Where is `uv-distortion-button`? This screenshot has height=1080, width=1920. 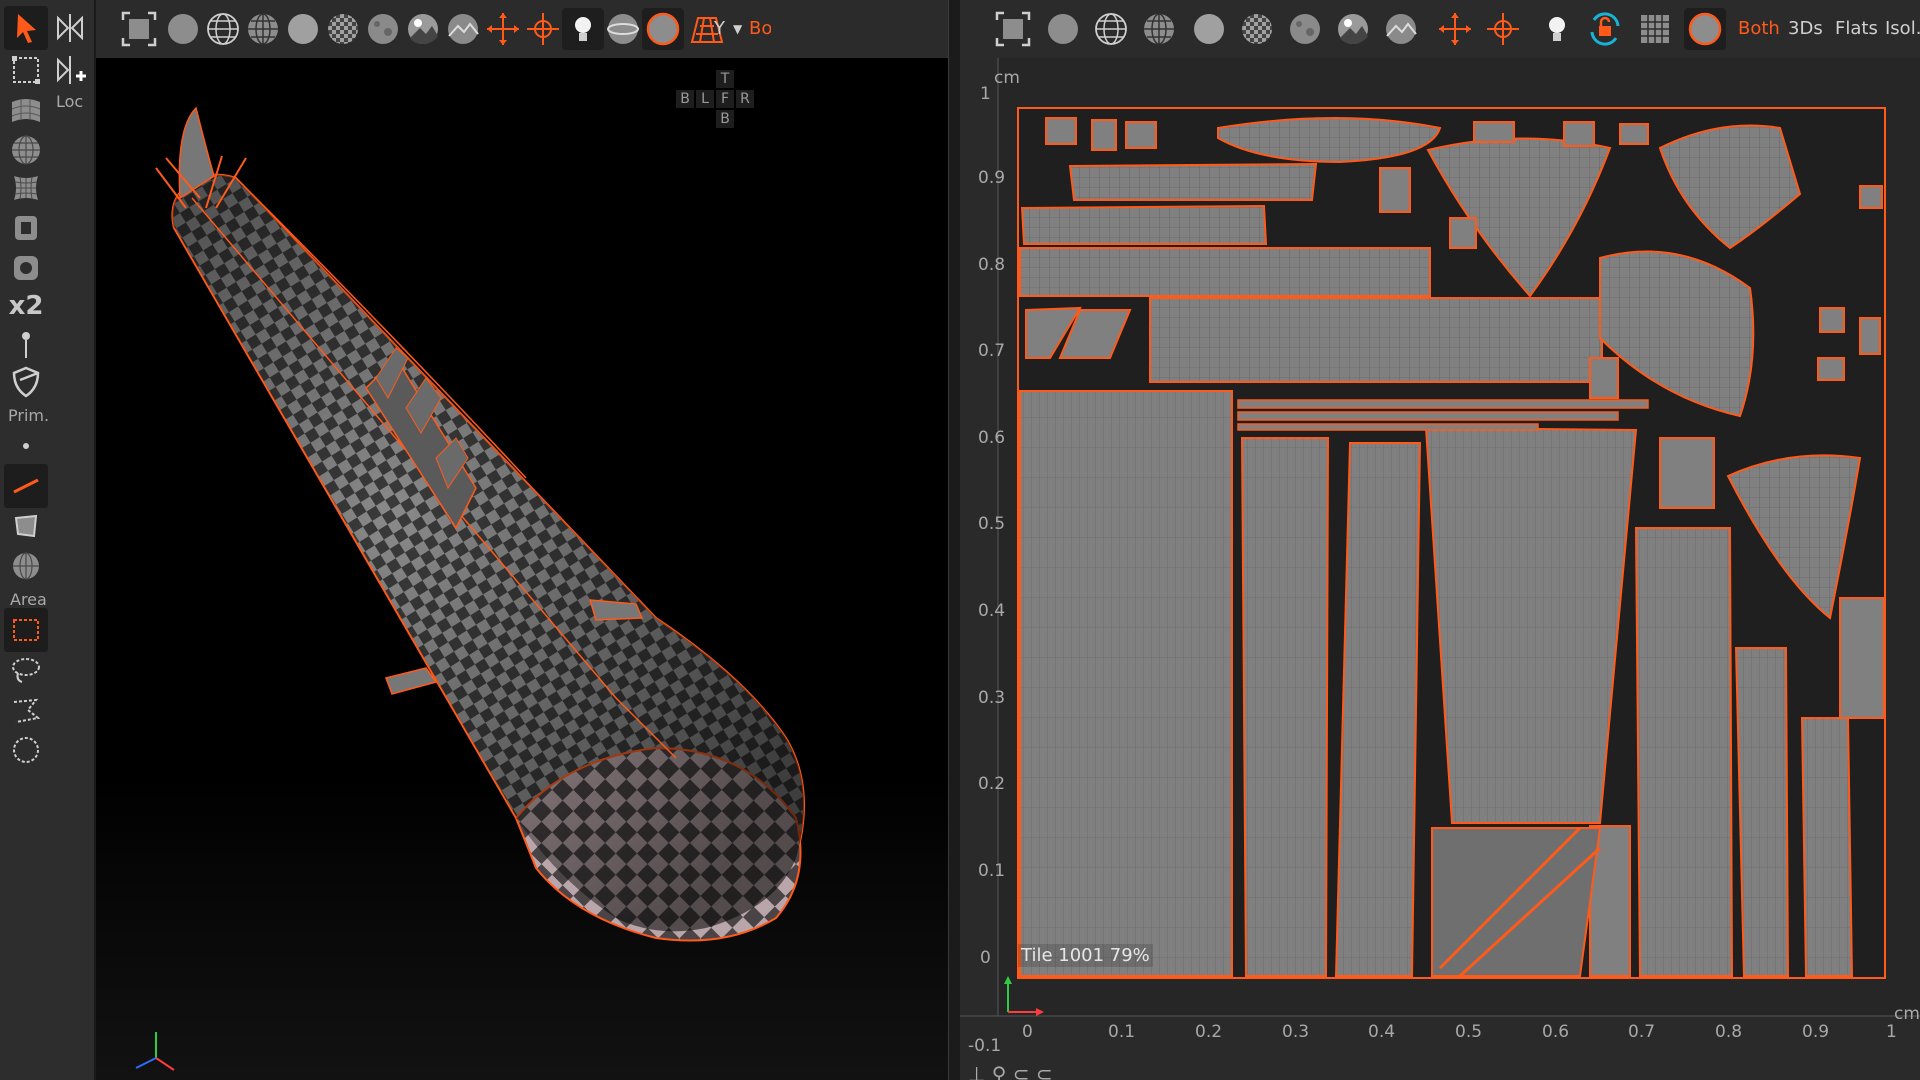 uv-distortion-button is located at coordinates (1305, 29).